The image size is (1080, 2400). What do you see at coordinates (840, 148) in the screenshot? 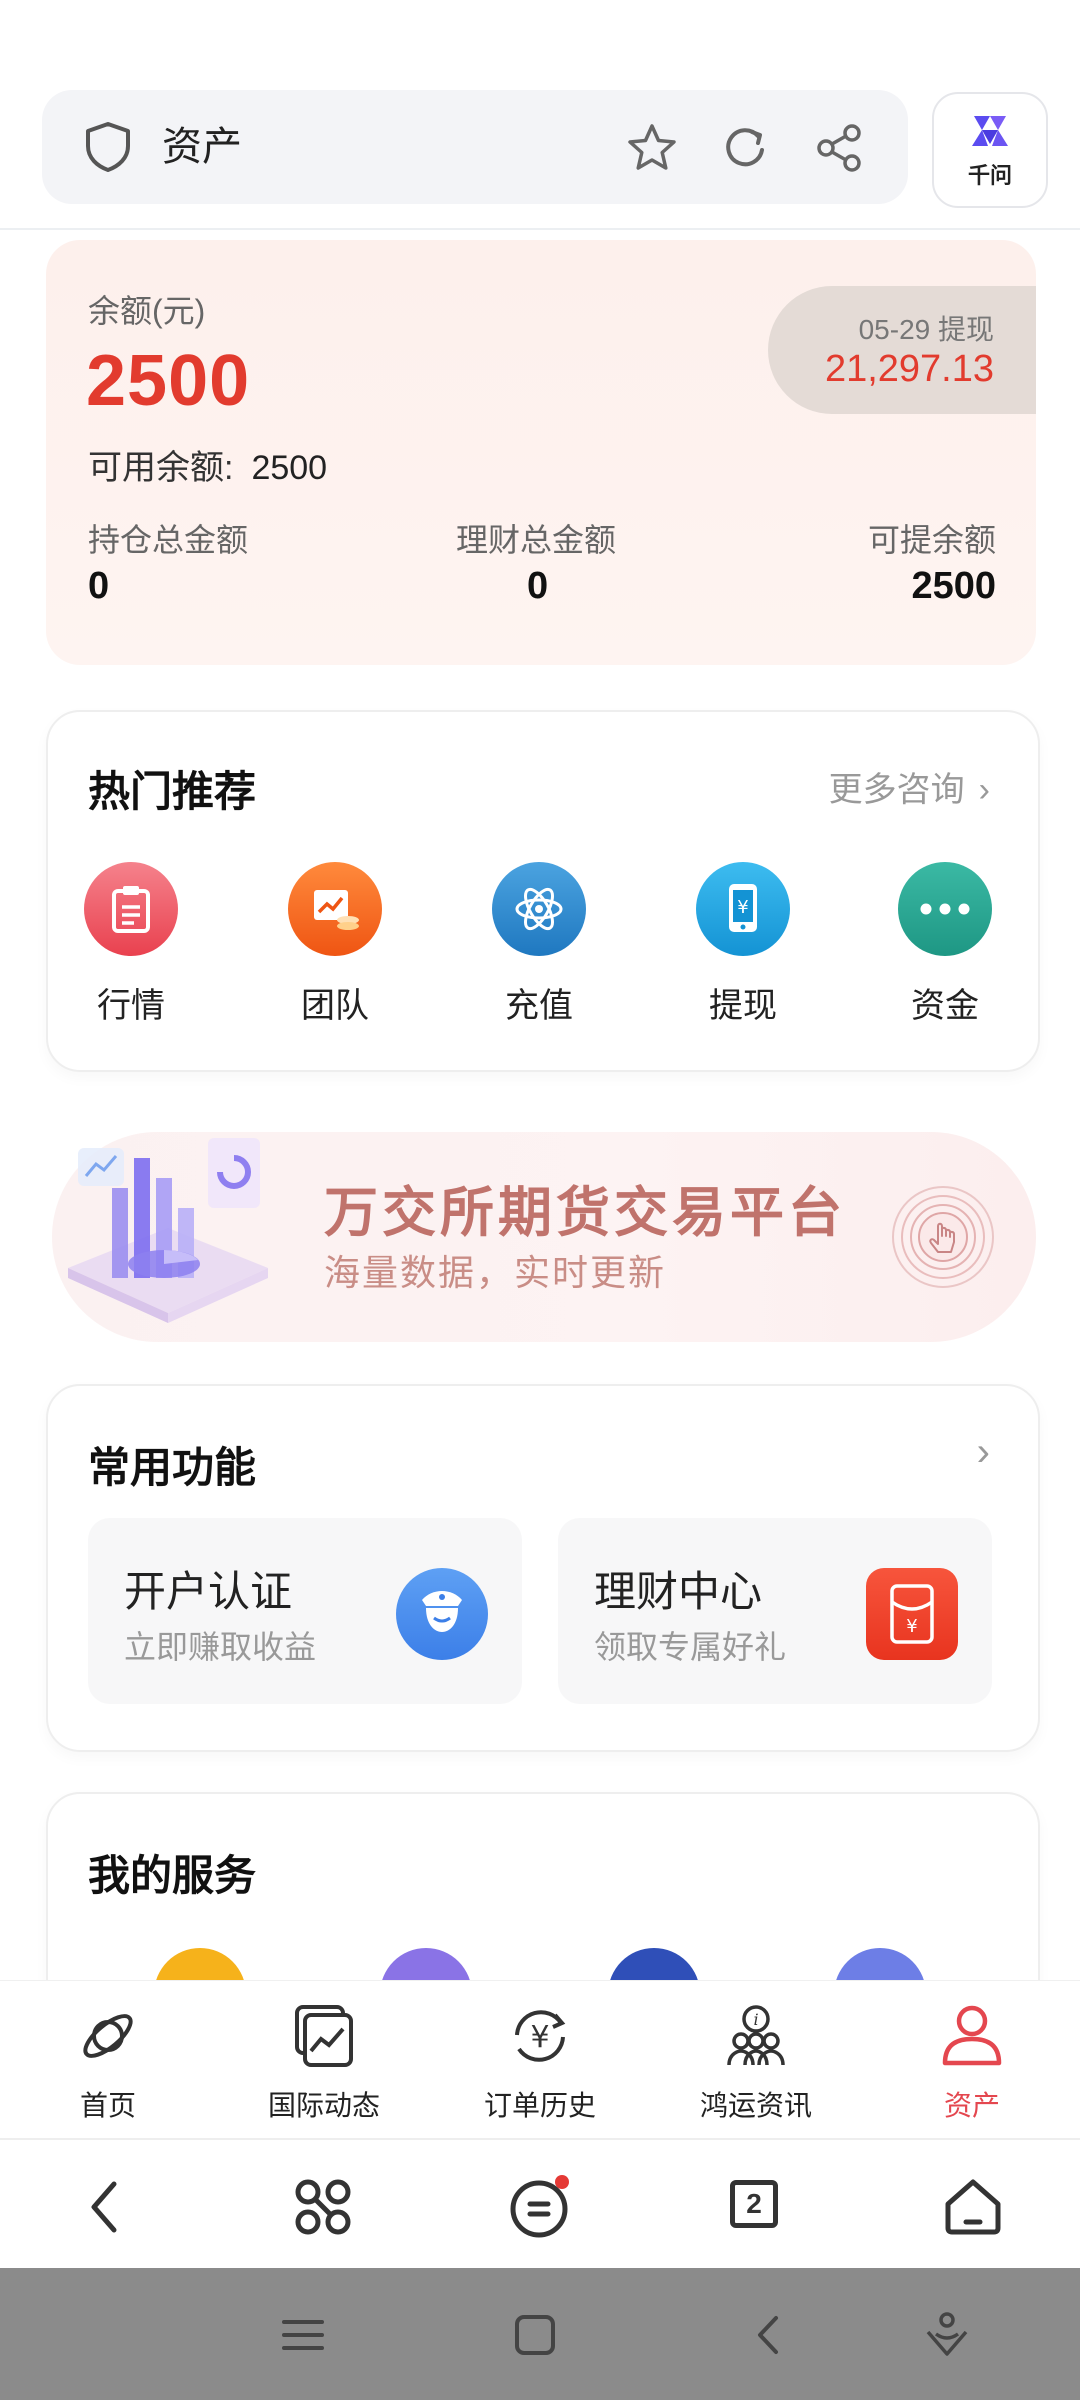
I see `share-icon` at bounding box center [840, 148].